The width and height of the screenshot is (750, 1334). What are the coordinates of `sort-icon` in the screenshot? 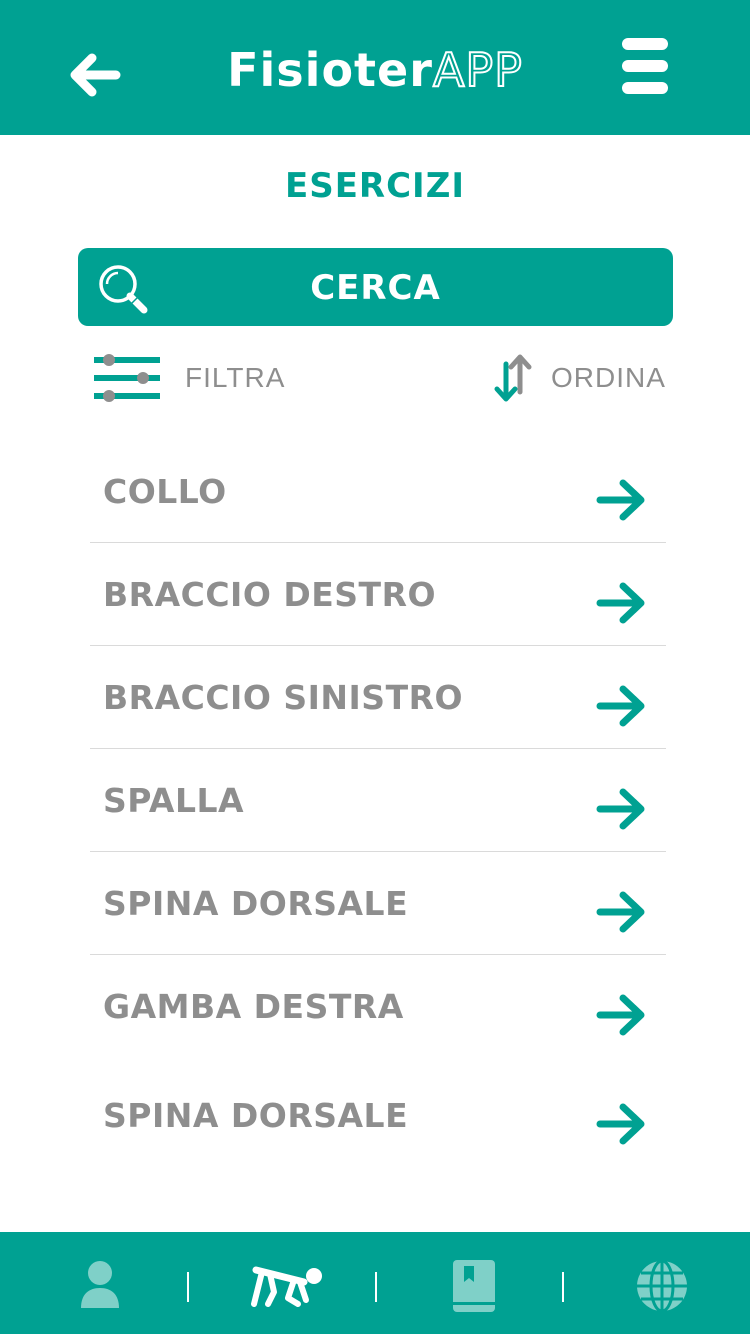 It's located at (513, 378).